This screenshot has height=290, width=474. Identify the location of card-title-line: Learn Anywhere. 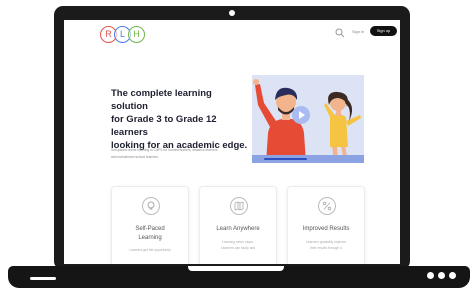
(238, 229).